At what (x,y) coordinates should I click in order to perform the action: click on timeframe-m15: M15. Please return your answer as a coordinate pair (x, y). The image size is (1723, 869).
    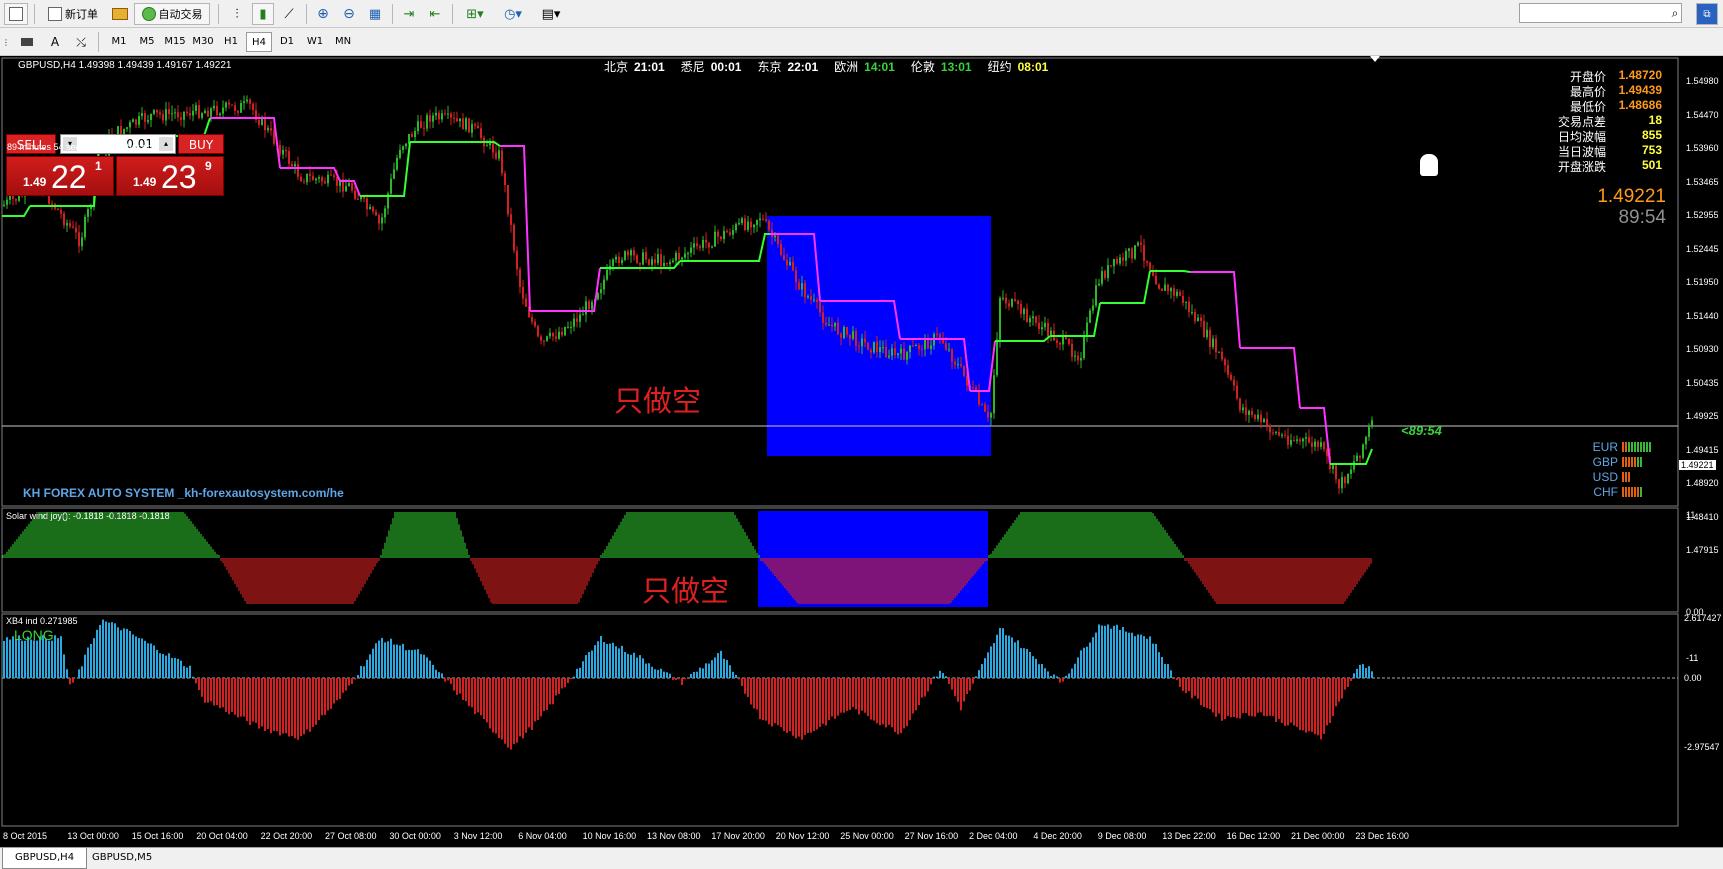
    Looking at the image, I should click on (175, 42).